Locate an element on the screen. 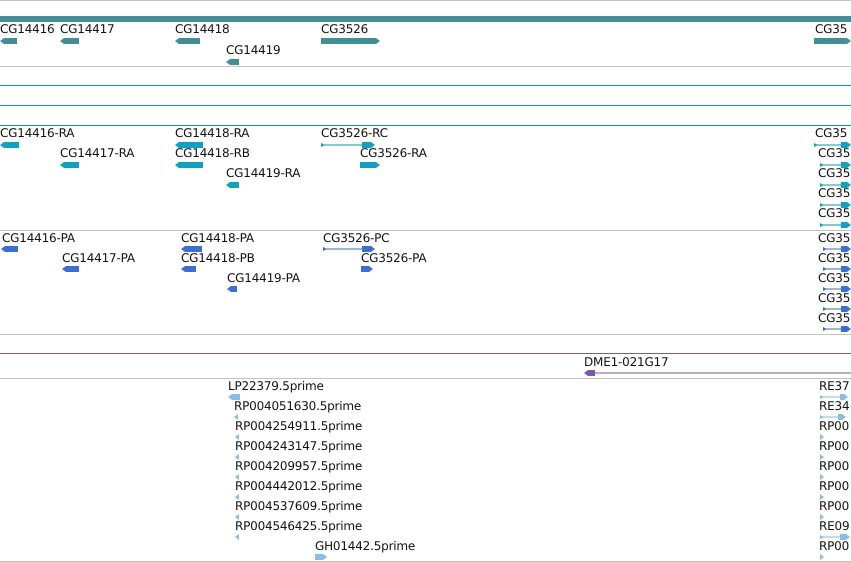 This screenshot has width=851, height=562. feature-label: CG14417-RA is located at coordinates (97, 153).